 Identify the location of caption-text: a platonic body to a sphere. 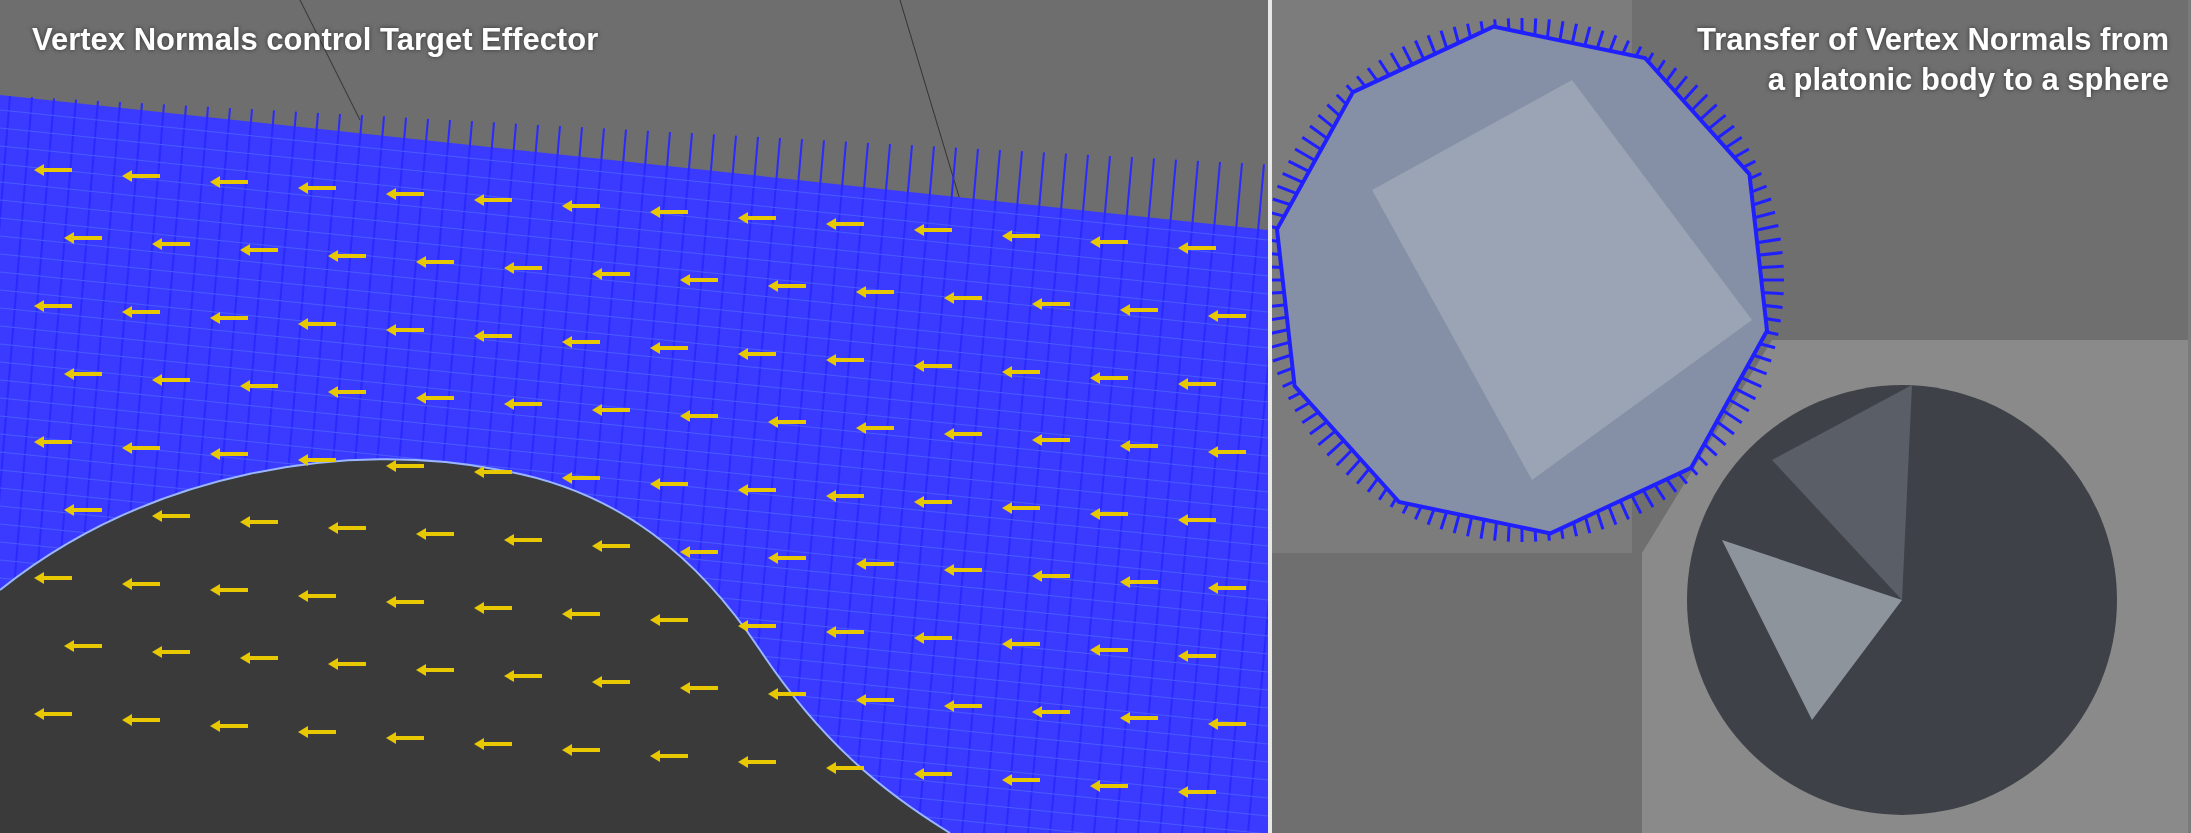
(1967, 80).